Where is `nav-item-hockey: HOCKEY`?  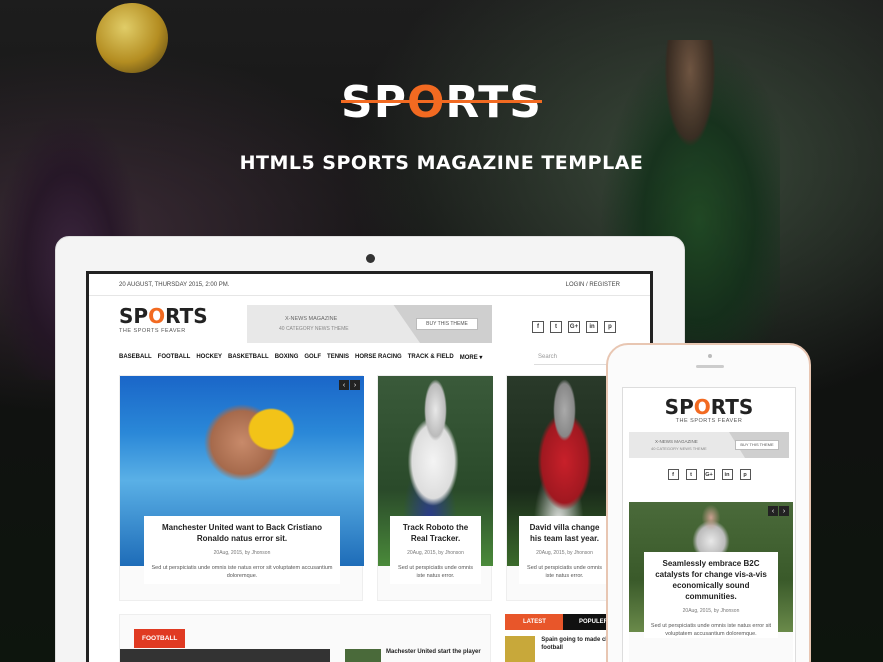
nav-item-hockey: HOCKEY is located at coordinates (209, 357).